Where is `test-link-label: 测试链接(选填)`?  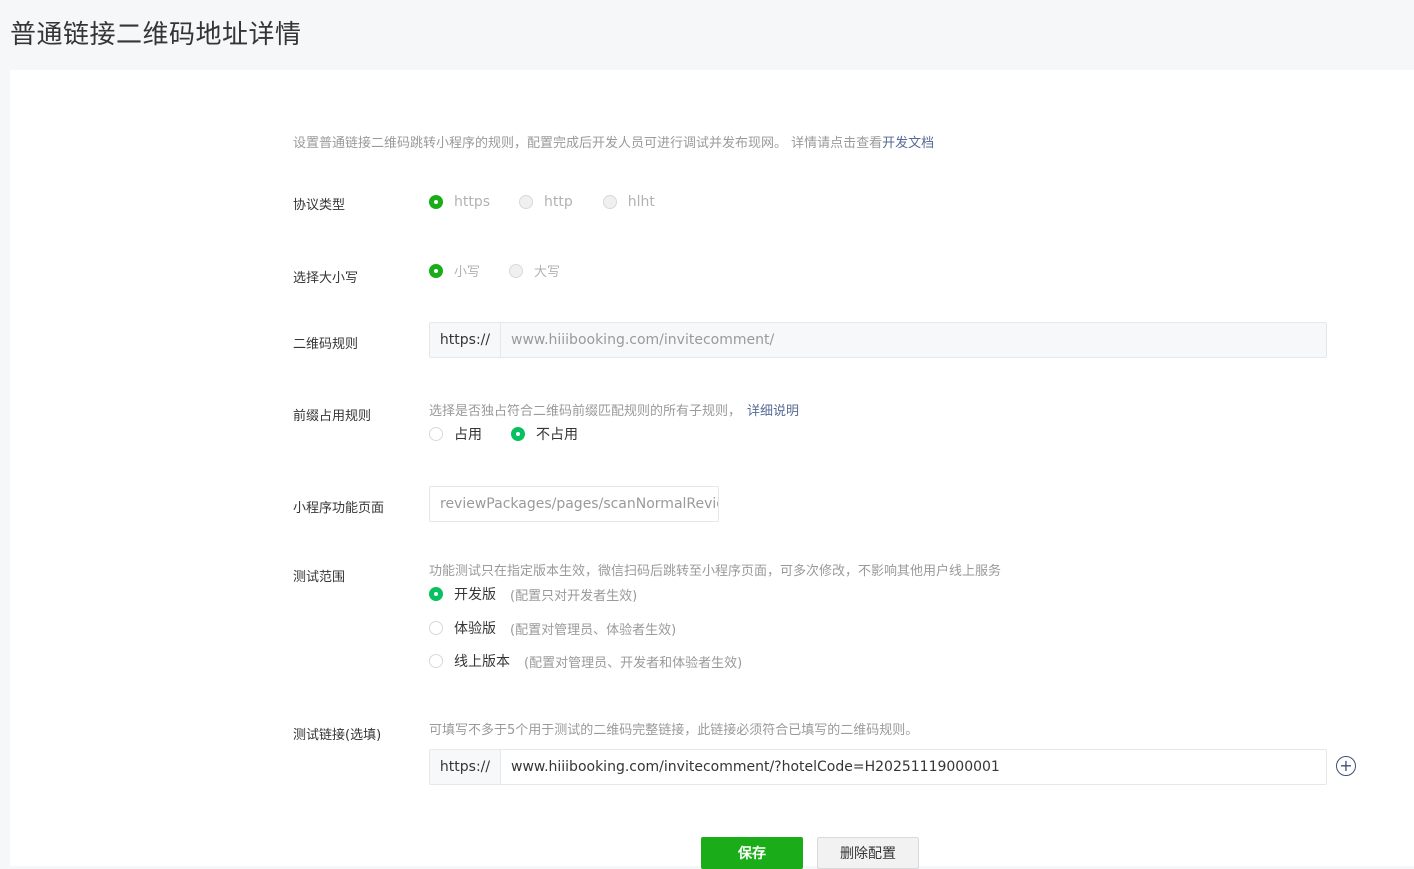 test-link-label: 测试链接(选填) is located at coordinates (337, 735).